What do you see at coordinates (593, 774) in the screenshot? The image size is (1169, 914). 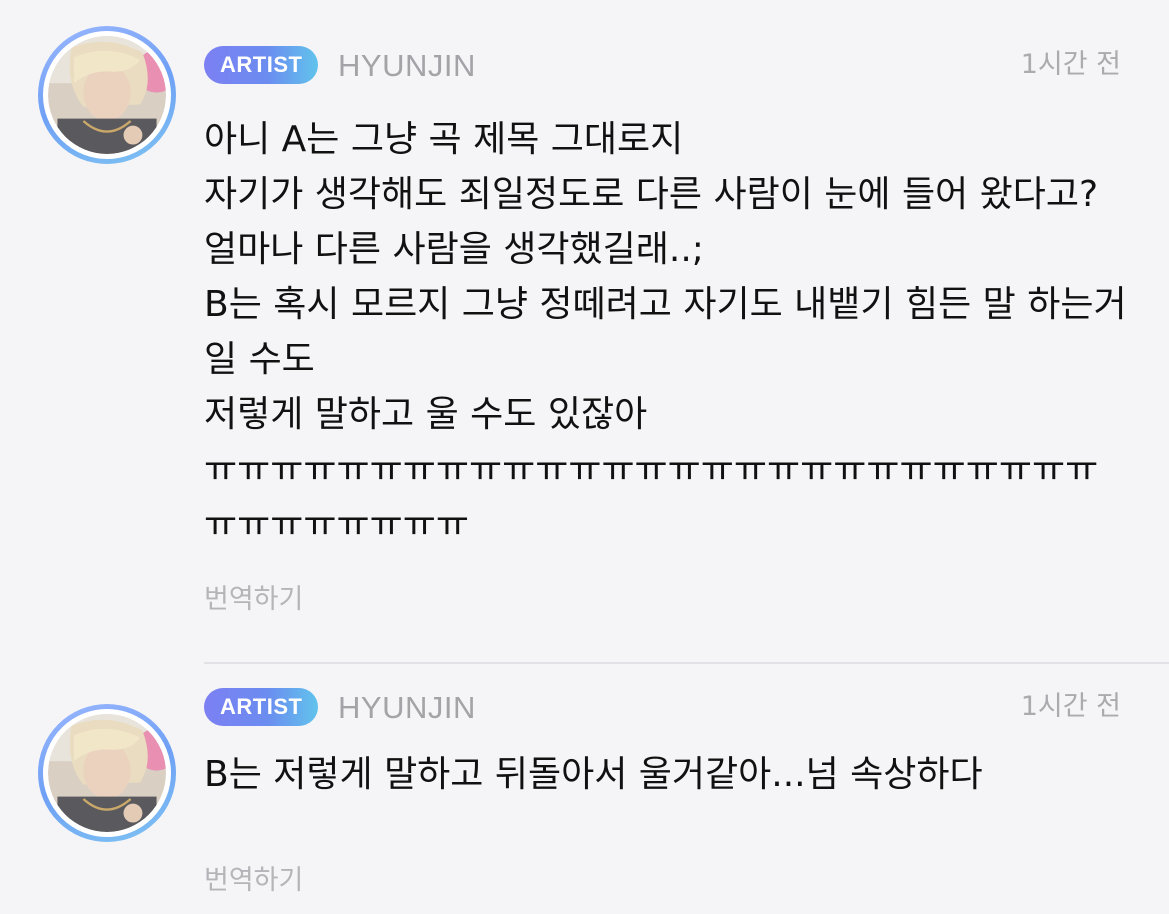 I see `comment-text: B는 저렇게 말하고 뒤돌아서 울거같아...넘 속상하다` at bounding box center [593, 774].